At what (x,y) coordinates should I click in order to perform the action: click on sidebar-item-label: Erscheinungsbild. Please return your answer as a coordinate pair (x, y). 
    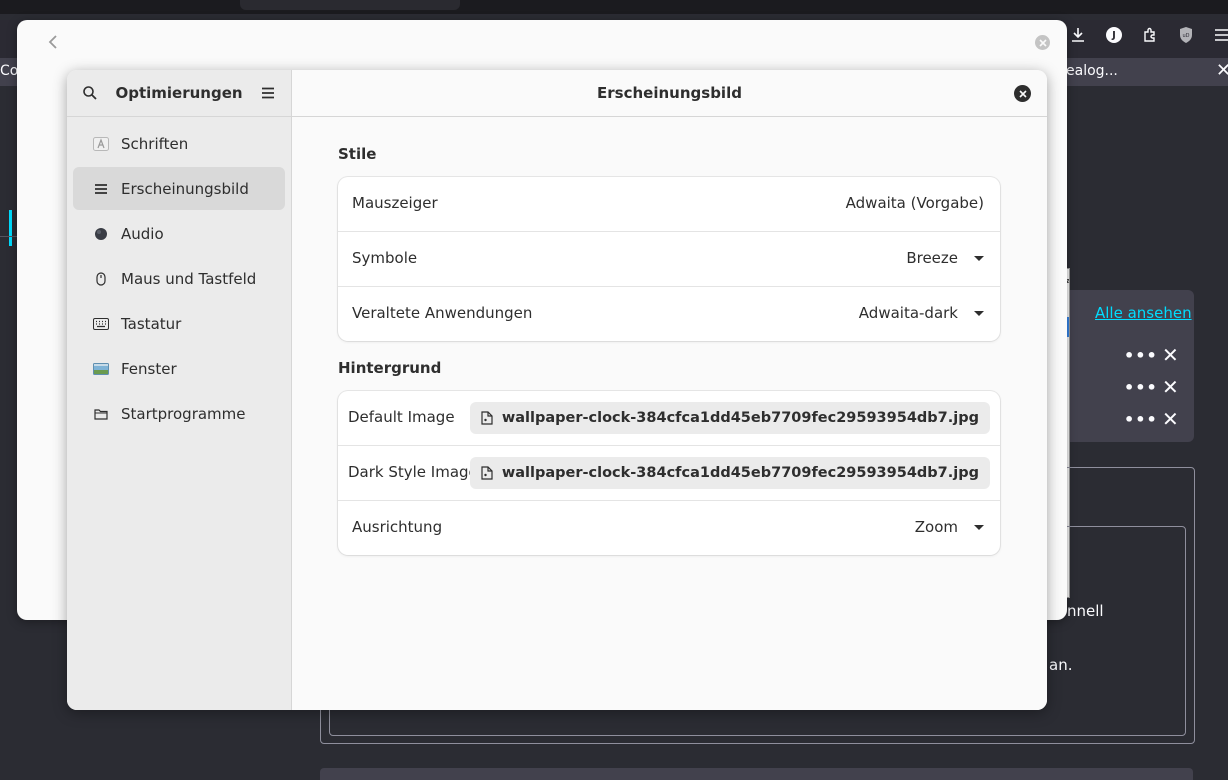
    Looking at the image, I should click on (185, 188).